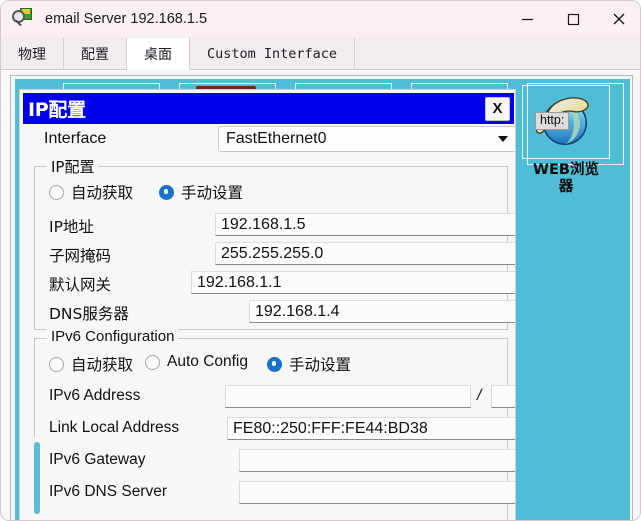  I want to click on tab-desktop: 桌面, so click(158, 54).